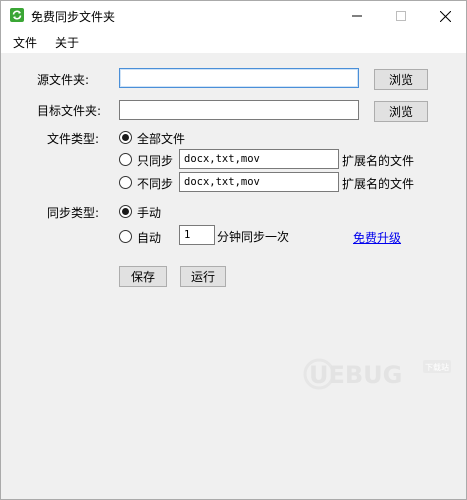  I want to click on sync-app-icon, so click(17, 15).